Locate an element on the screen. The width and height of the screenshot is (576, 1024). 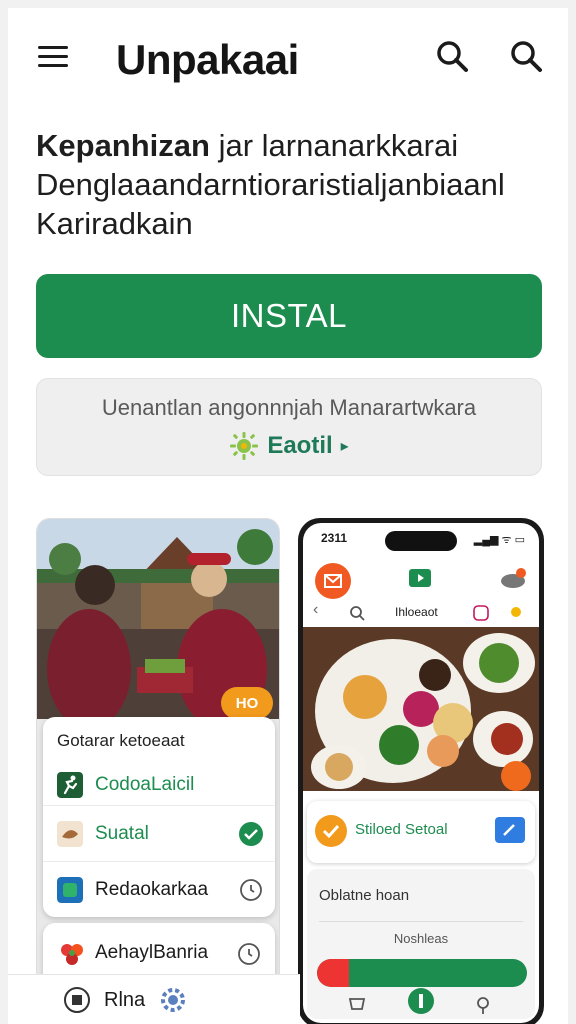
order-label: Stiloed Setoal is located at coordinates (401, 829).